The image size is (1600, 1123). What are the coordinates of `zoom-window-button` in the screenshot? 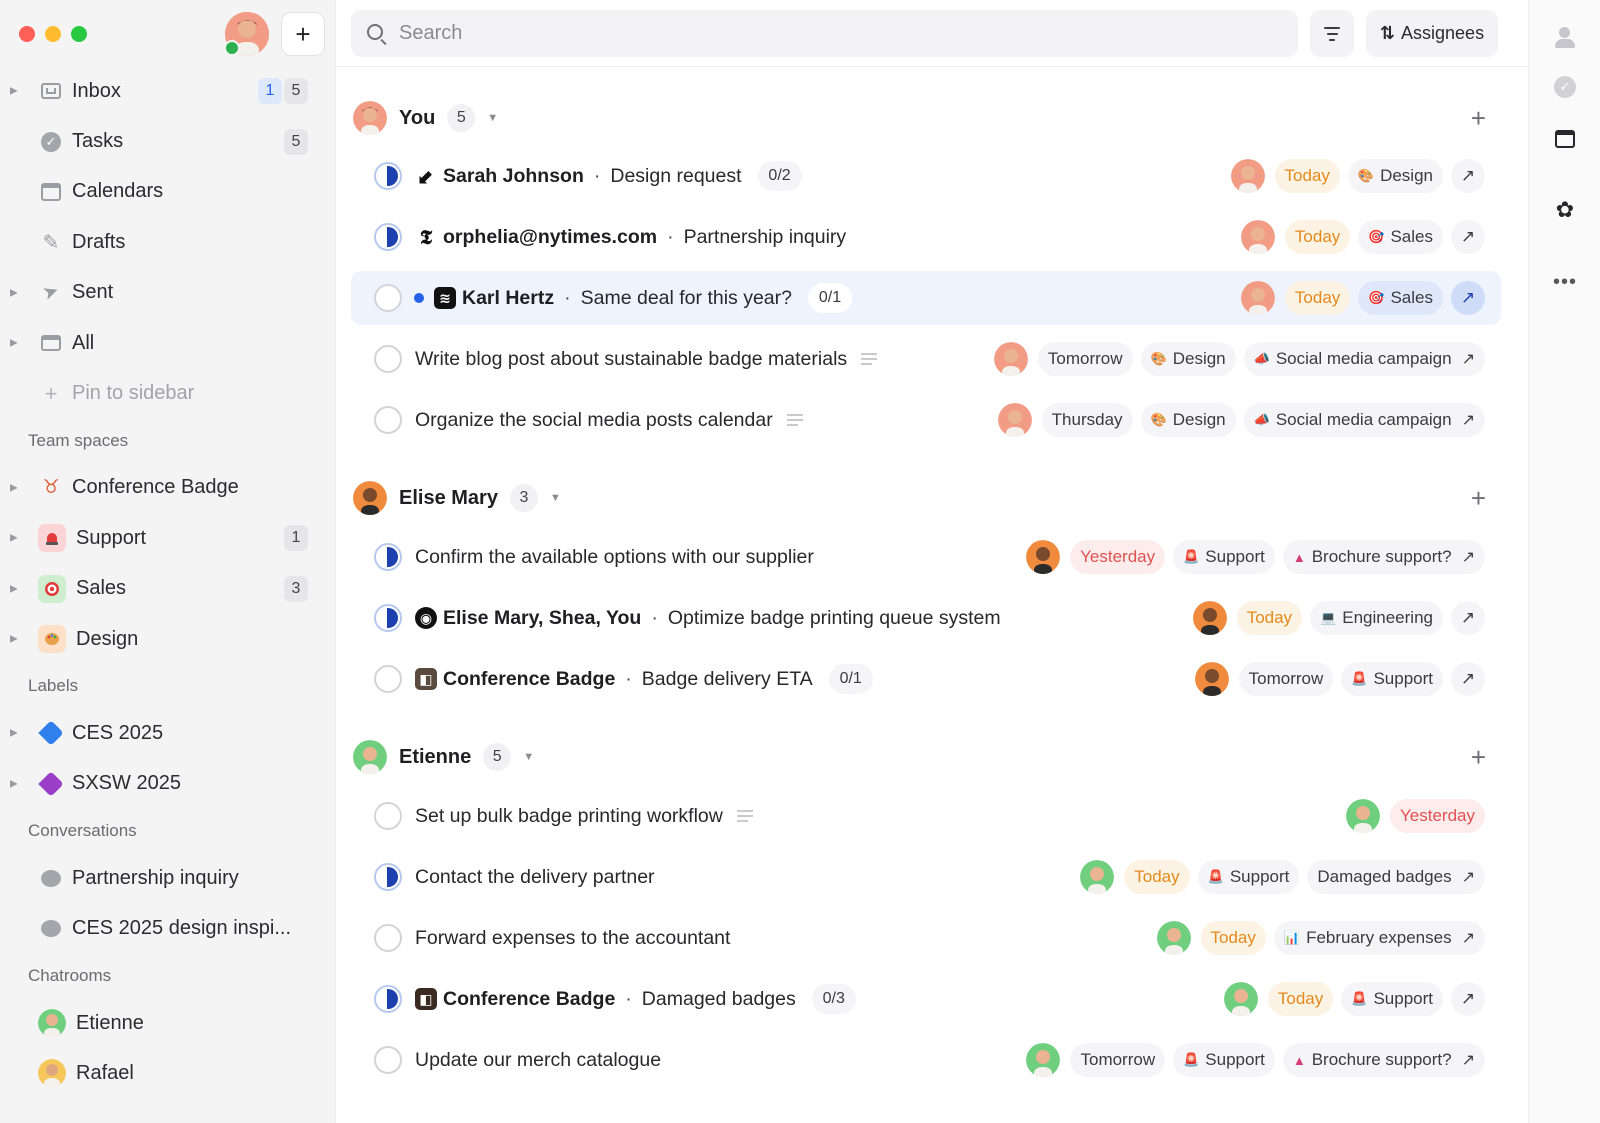 It's located at (79, 34).